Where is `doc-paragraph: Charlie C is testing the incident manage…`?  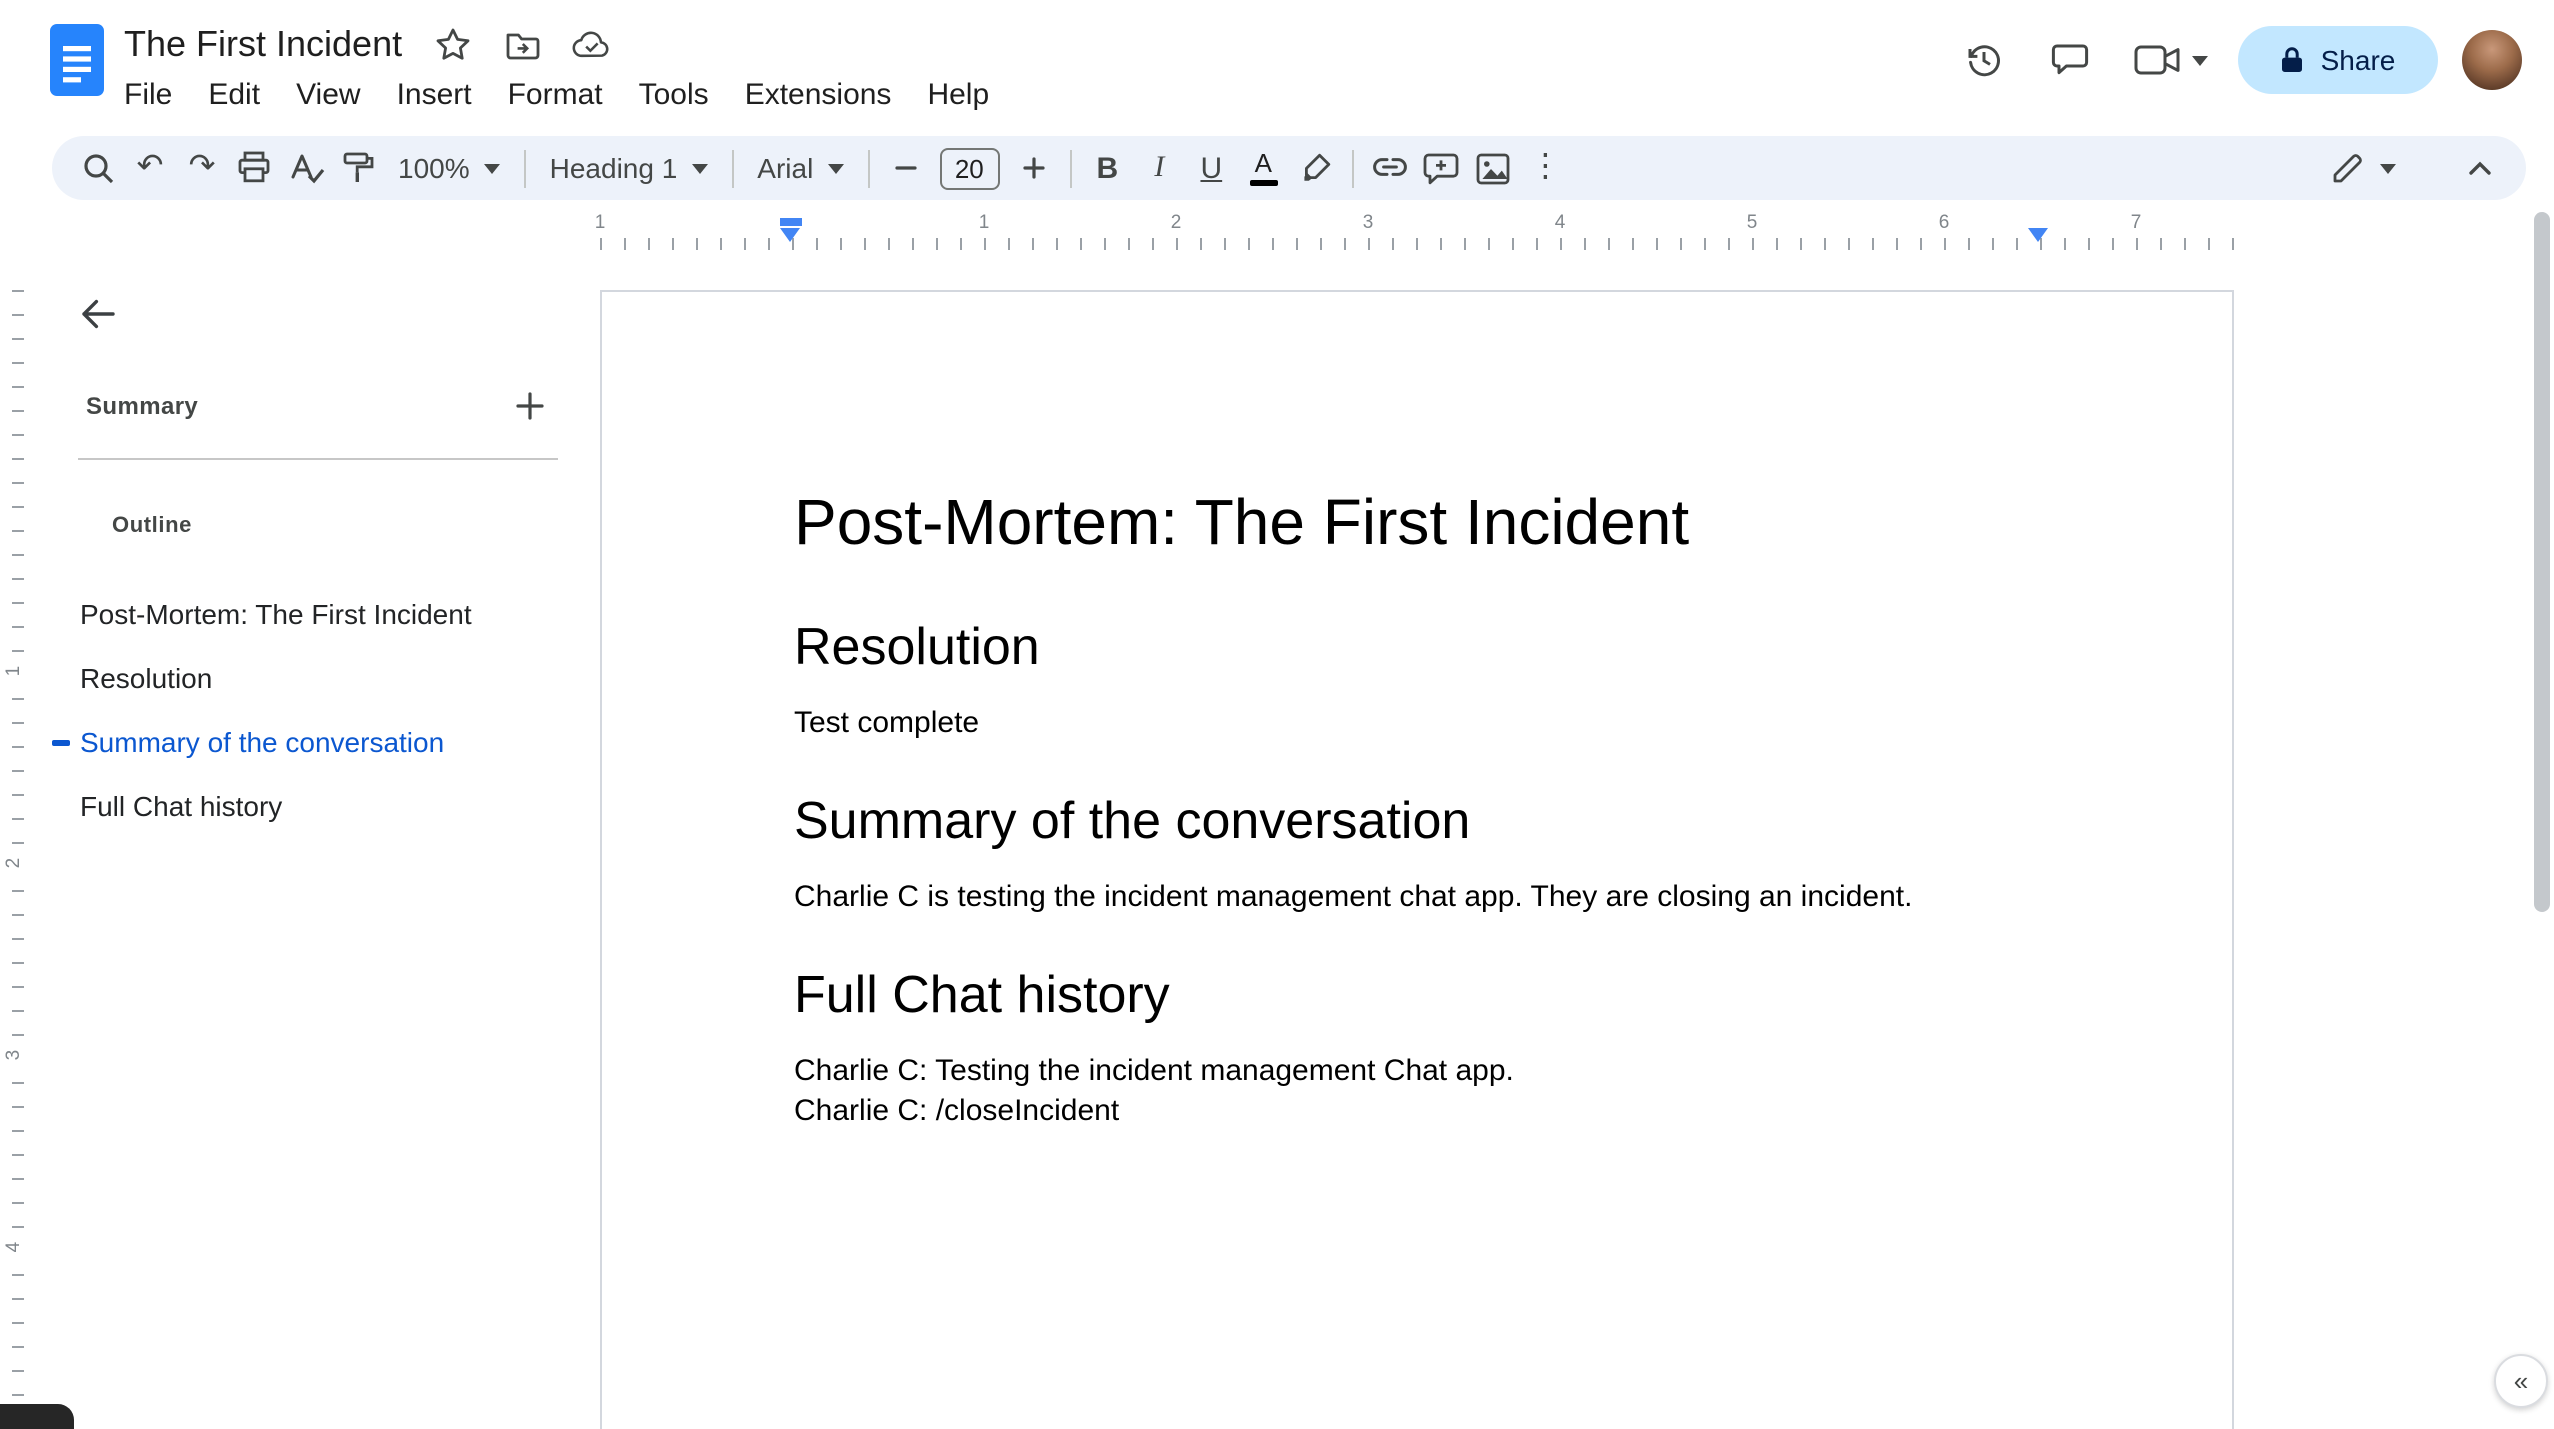 doc-paragraph: Charlie C is testing the incident manage… is located at coordinates (1417, 898).